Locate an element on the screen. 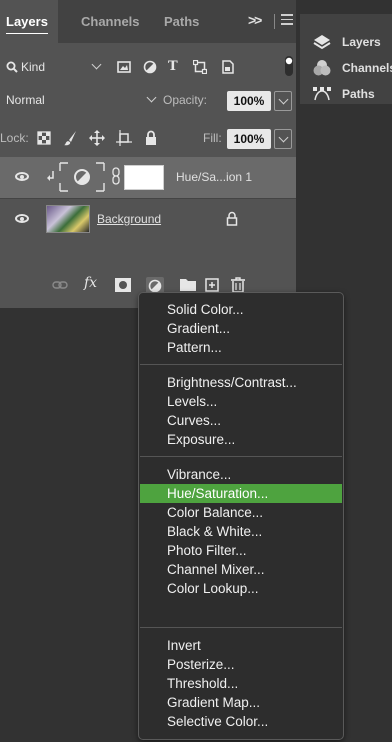  blend-mode-dropdown: Normal is located at coordinates (25, 100).